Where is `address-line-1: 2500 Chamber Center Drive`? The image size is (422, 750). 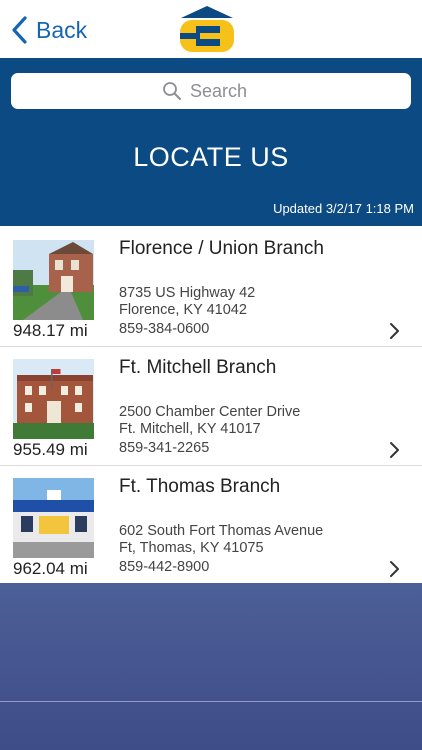 address-line-1: 2500 Chamber Center Drive is located at coordinates (210, 412).